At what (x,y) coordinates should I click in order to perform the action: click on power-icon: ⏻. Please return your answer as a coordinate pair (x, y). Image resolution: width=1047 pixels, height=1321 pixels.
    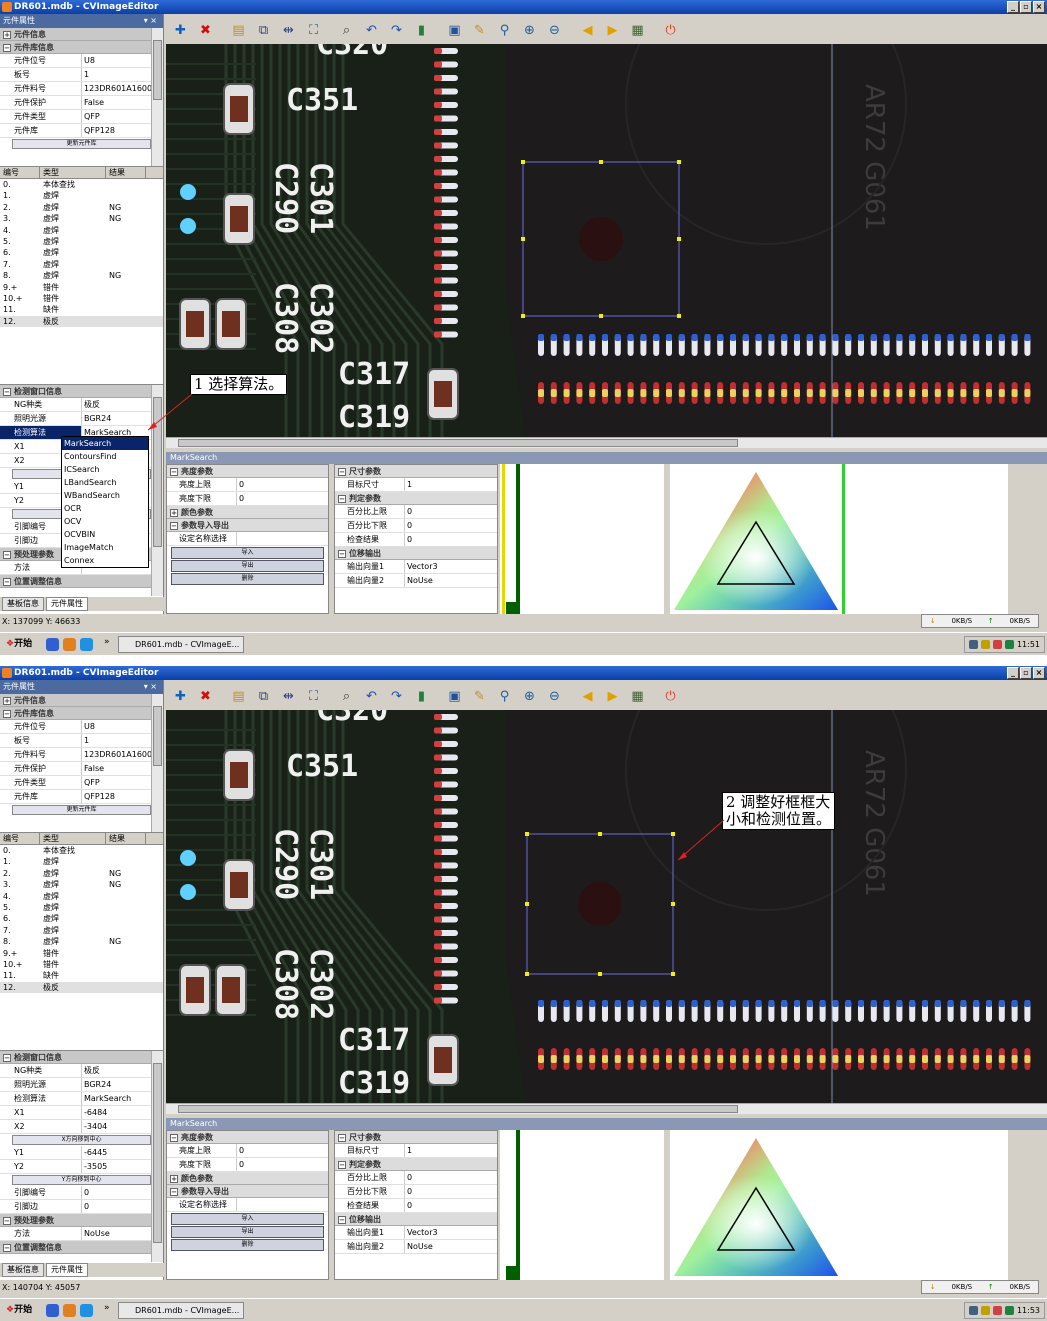
    Looking at the image, I should click on (670, 696).